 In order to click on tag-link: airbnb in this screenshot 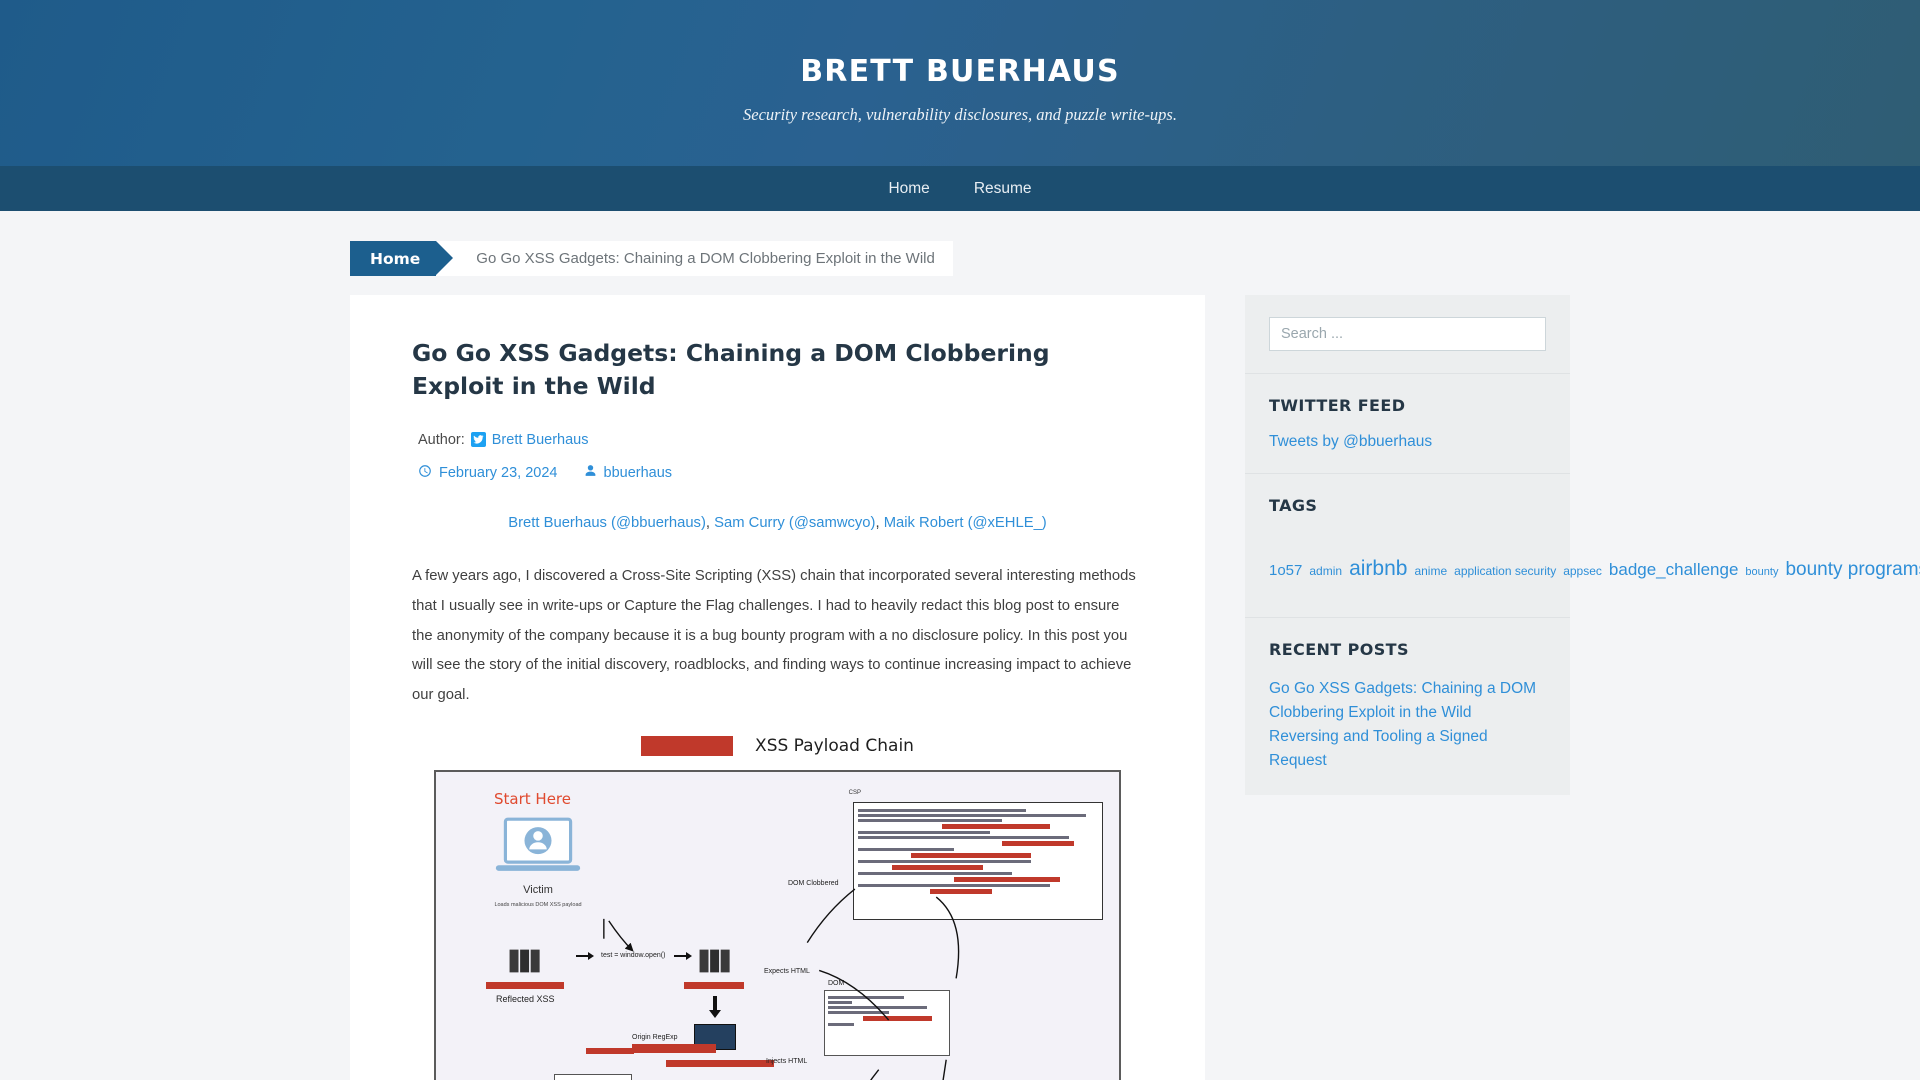, I will do `click(1378, 568)`.